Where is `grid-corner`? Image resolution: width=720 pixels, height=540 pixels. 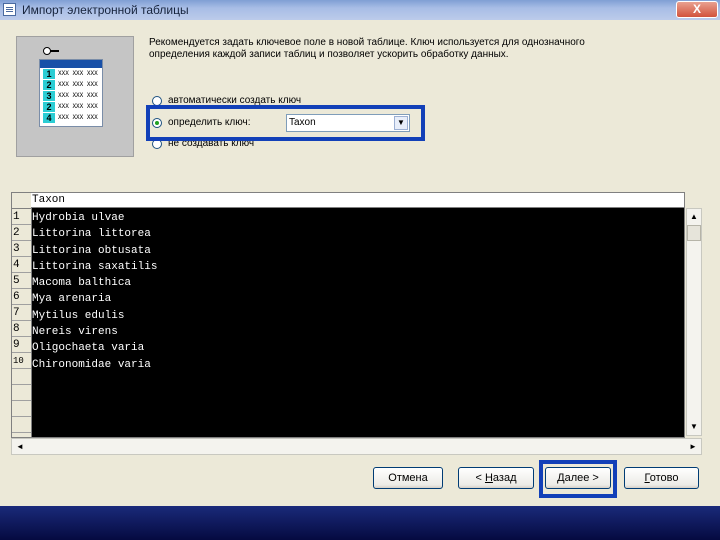 grid-corner is located at coordinates (22, 201).